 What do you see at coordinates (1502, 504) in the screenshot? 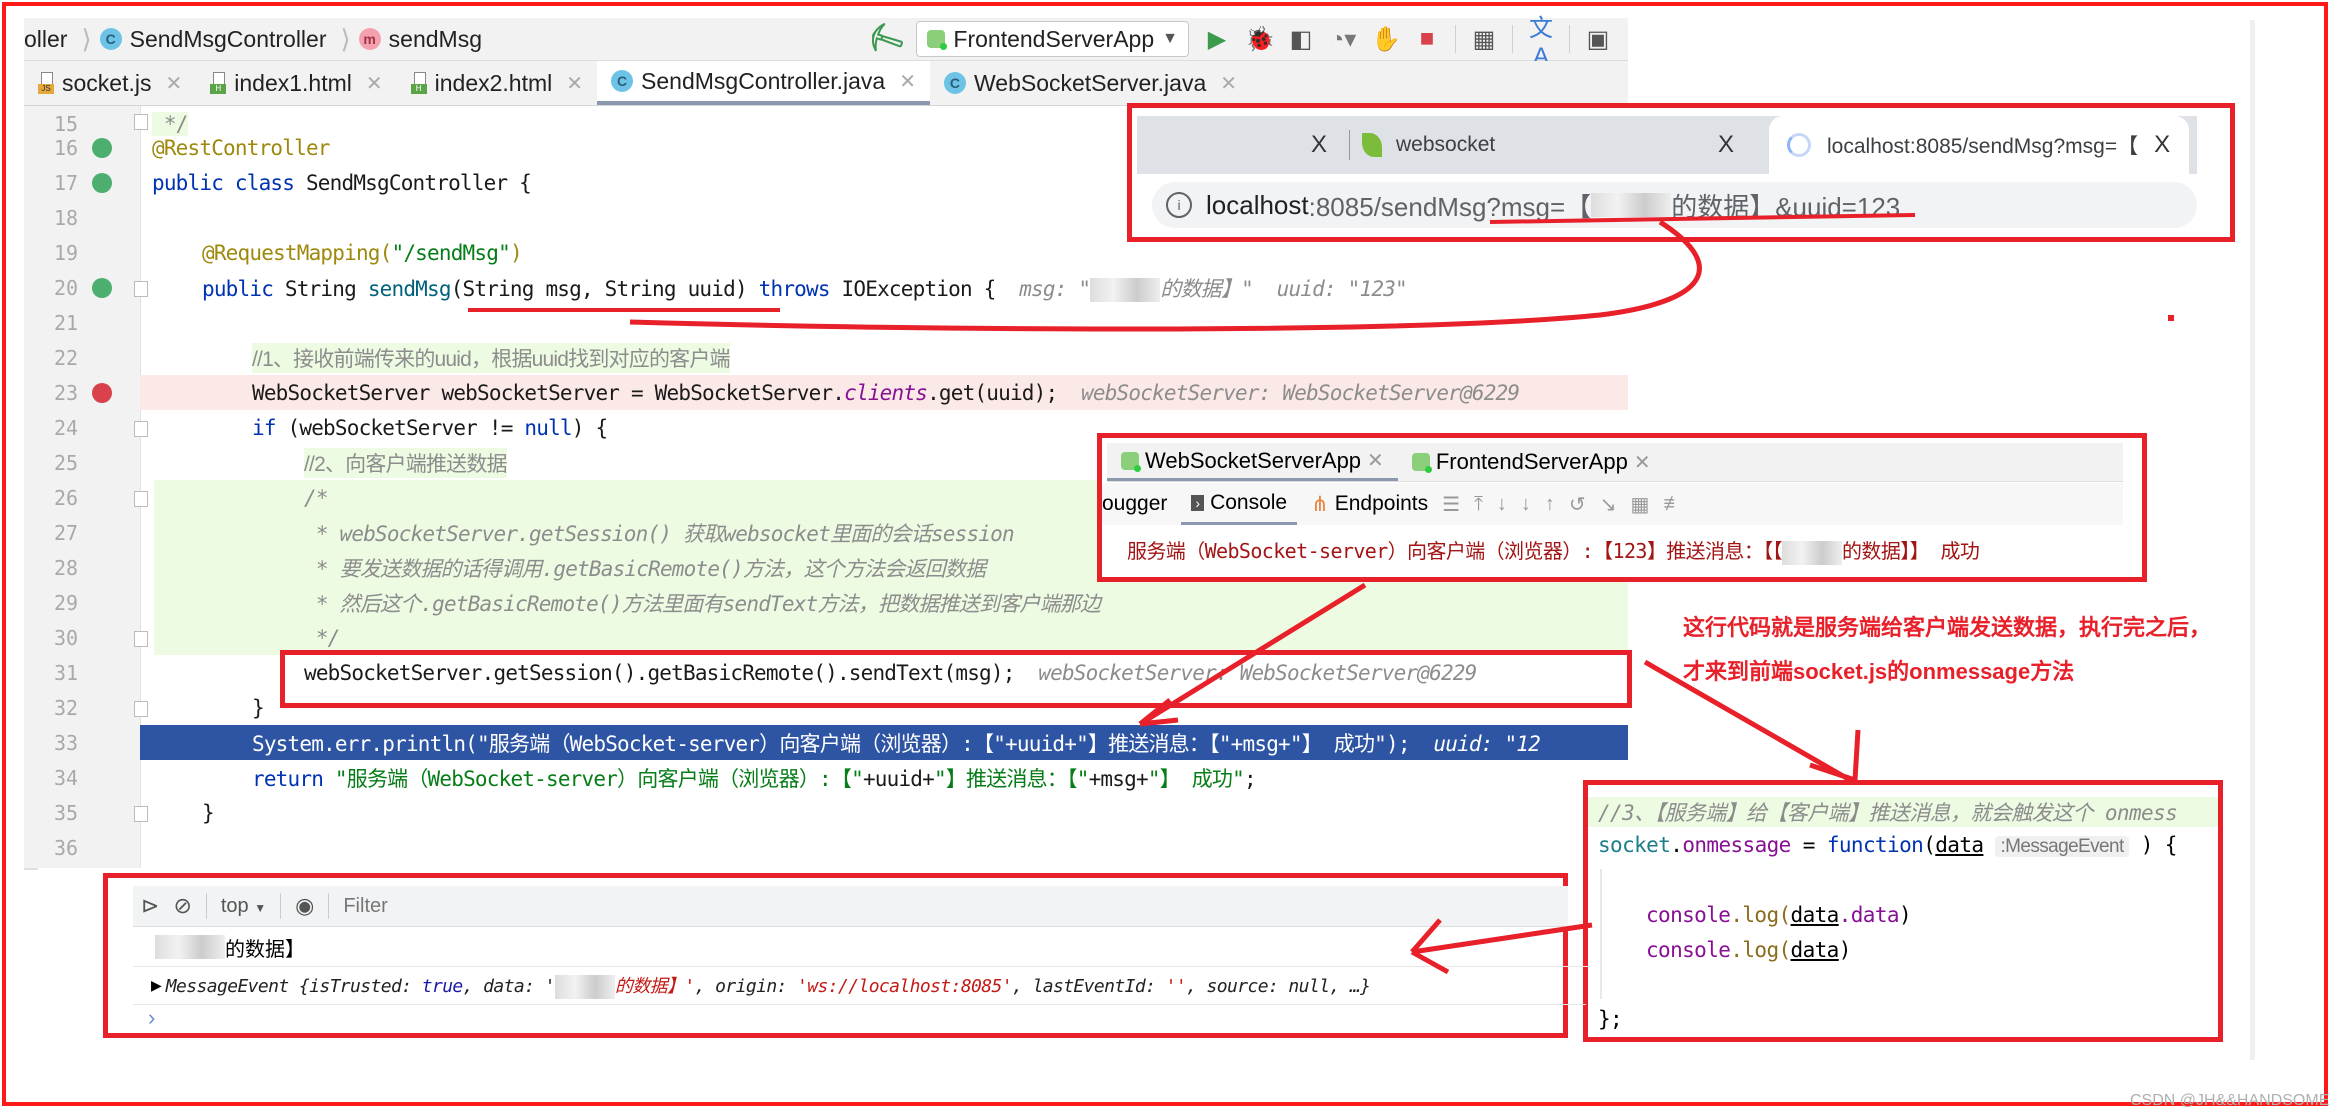
I see `step-over-icon: ↓` at bounding box center [1502, 504].